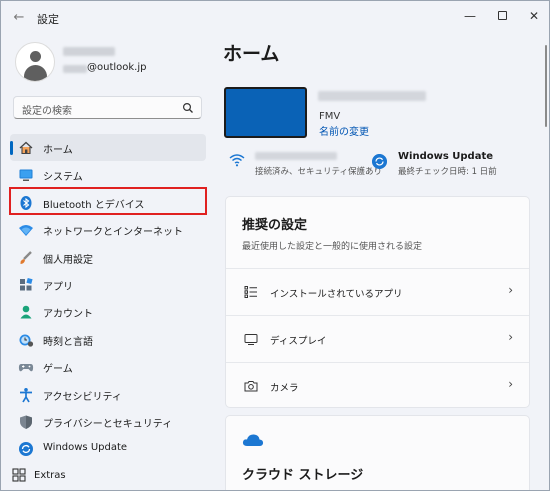 This screenshot has height=491, width=550. What do you see at coordinates (377, 452) in the screenshot?
I see `cloud-storage-card: クラウド ストレージ` at bounding box center [377, 452].